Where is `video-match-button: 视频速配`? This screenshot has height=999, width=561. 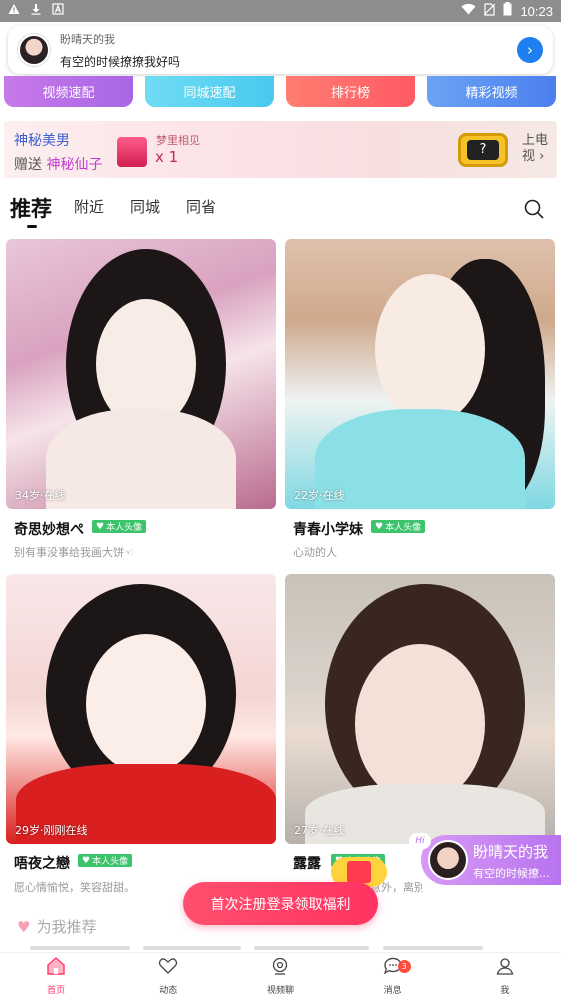 video-match-button: 视频速配 is located at coordinates (68, 91).